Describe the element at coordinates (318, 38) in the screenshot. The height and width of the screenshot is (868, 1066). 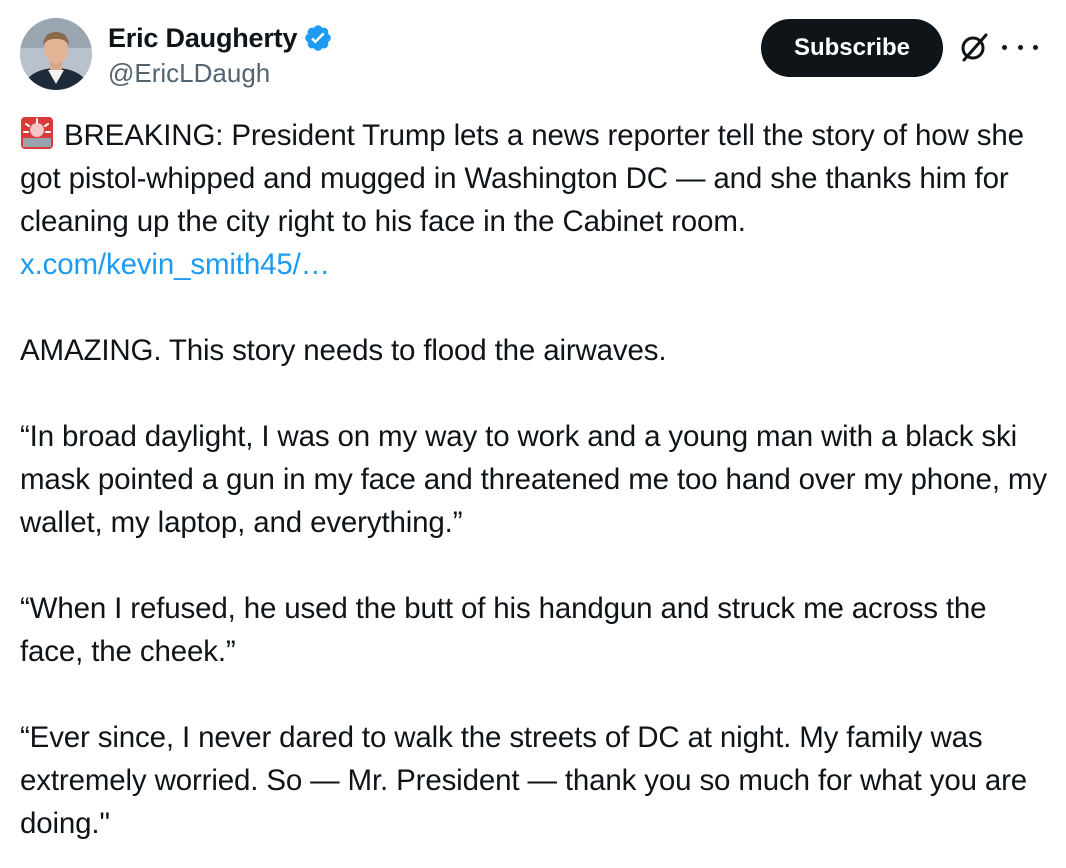
I see `verified-badge-icon` at that location.